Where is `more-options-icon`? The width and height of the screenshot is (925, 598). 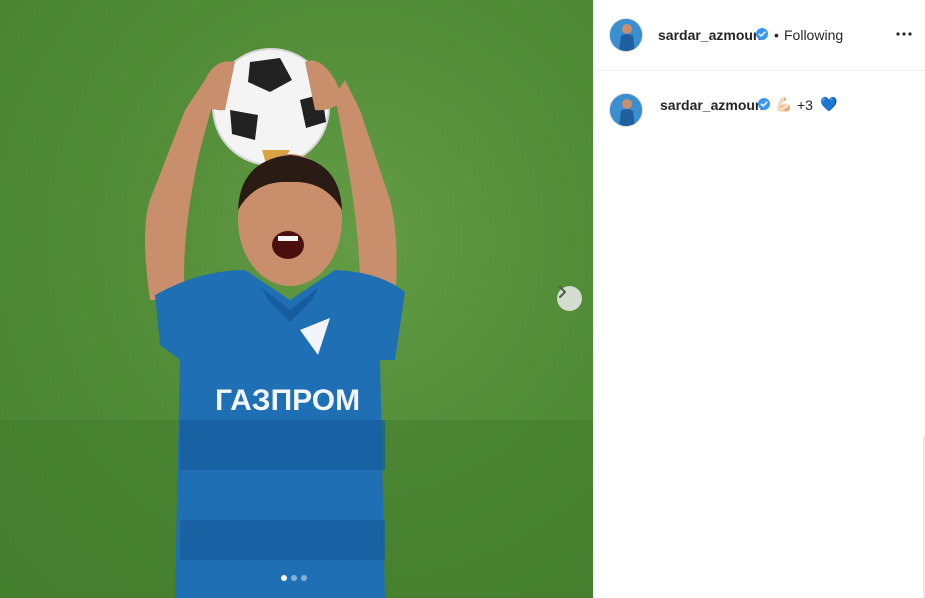
more-options-icon is located at coordinates (904, 34).